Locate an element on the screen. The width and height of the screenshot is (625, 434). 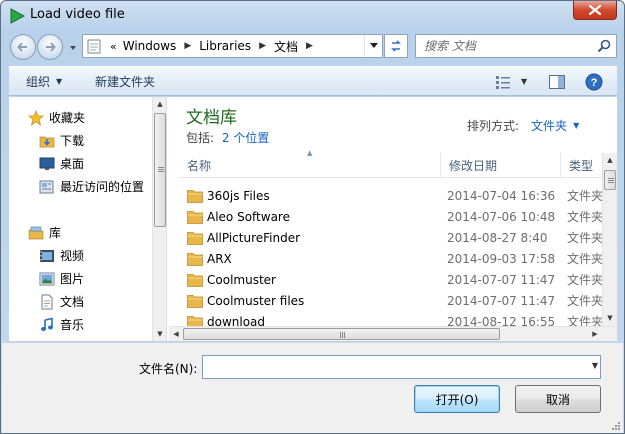
back-button is located at coordinates (23, 47).